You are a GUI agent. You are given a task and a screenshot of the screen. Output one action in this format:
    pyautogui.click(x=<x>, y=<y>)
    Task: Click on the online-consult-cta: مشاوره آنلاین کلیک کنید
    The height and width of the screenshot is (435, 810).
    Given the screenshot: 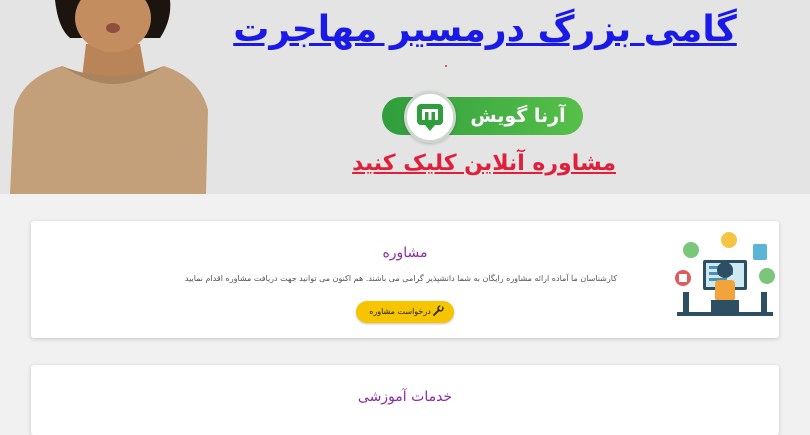 What is the action you would take?
    pyautogui.click(x=484, y=164)
    